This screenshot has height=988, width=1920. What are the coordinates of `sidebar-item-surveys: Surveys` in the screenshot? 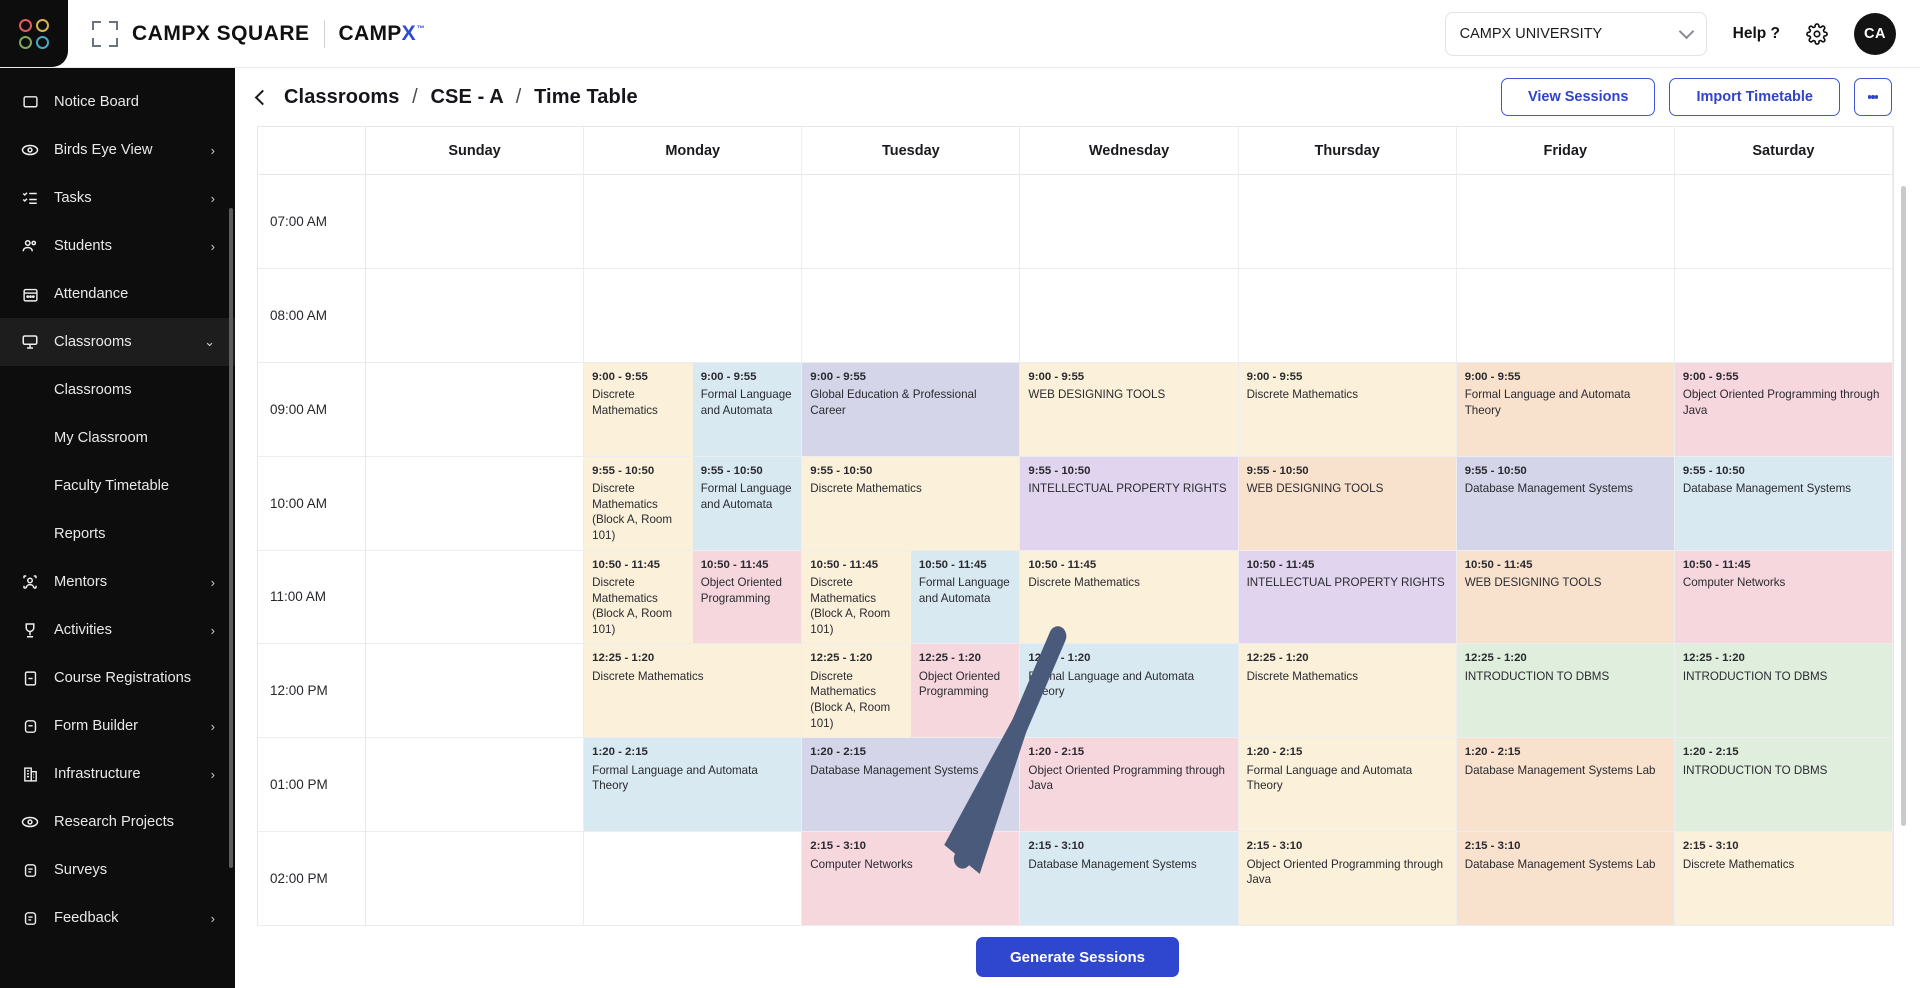 It's located at (117, 870).